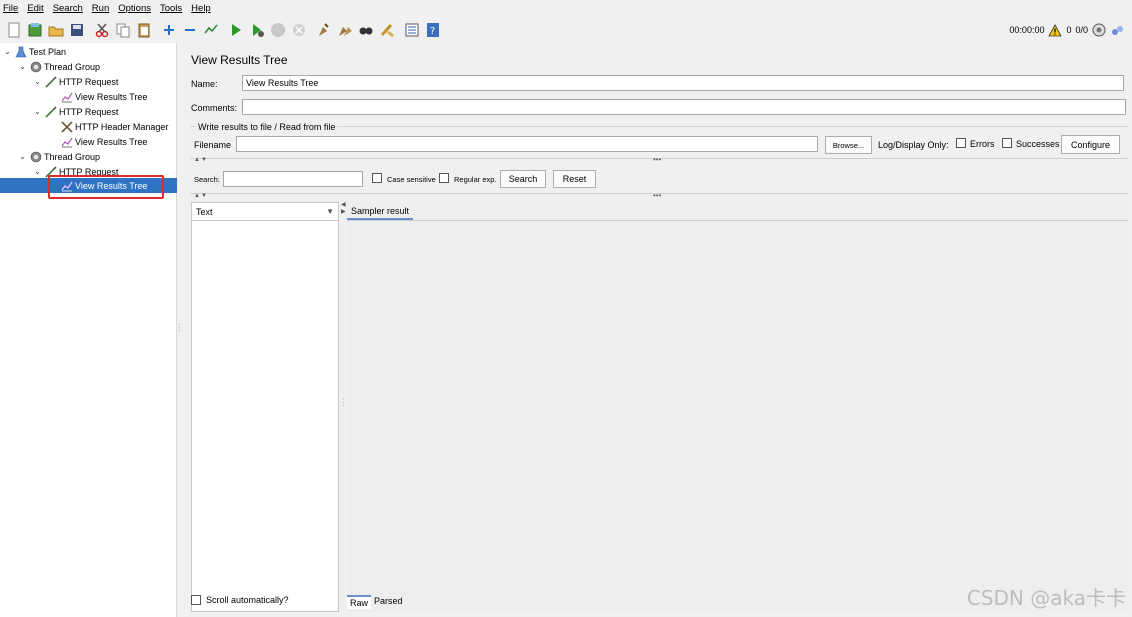 This screenshot has width=1132, height=617. What do you see at coordinates (196, 600) in the screenshot?
I see `scroll-automatically-checkbox` at bounding box center [196, 600].